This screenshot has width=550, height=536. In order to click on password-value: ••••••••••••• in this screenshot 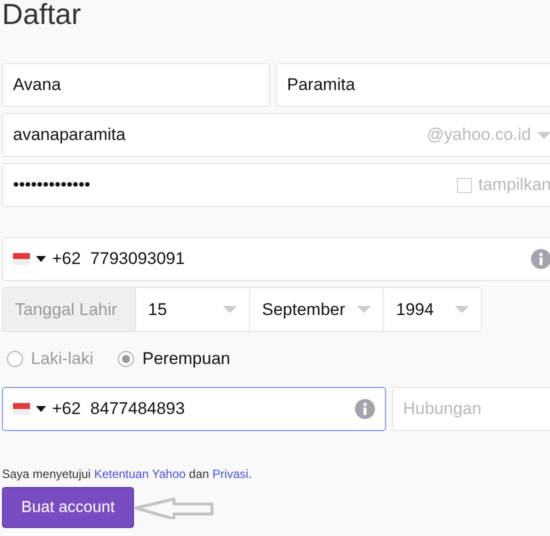, I will do `click(52, 185)`.